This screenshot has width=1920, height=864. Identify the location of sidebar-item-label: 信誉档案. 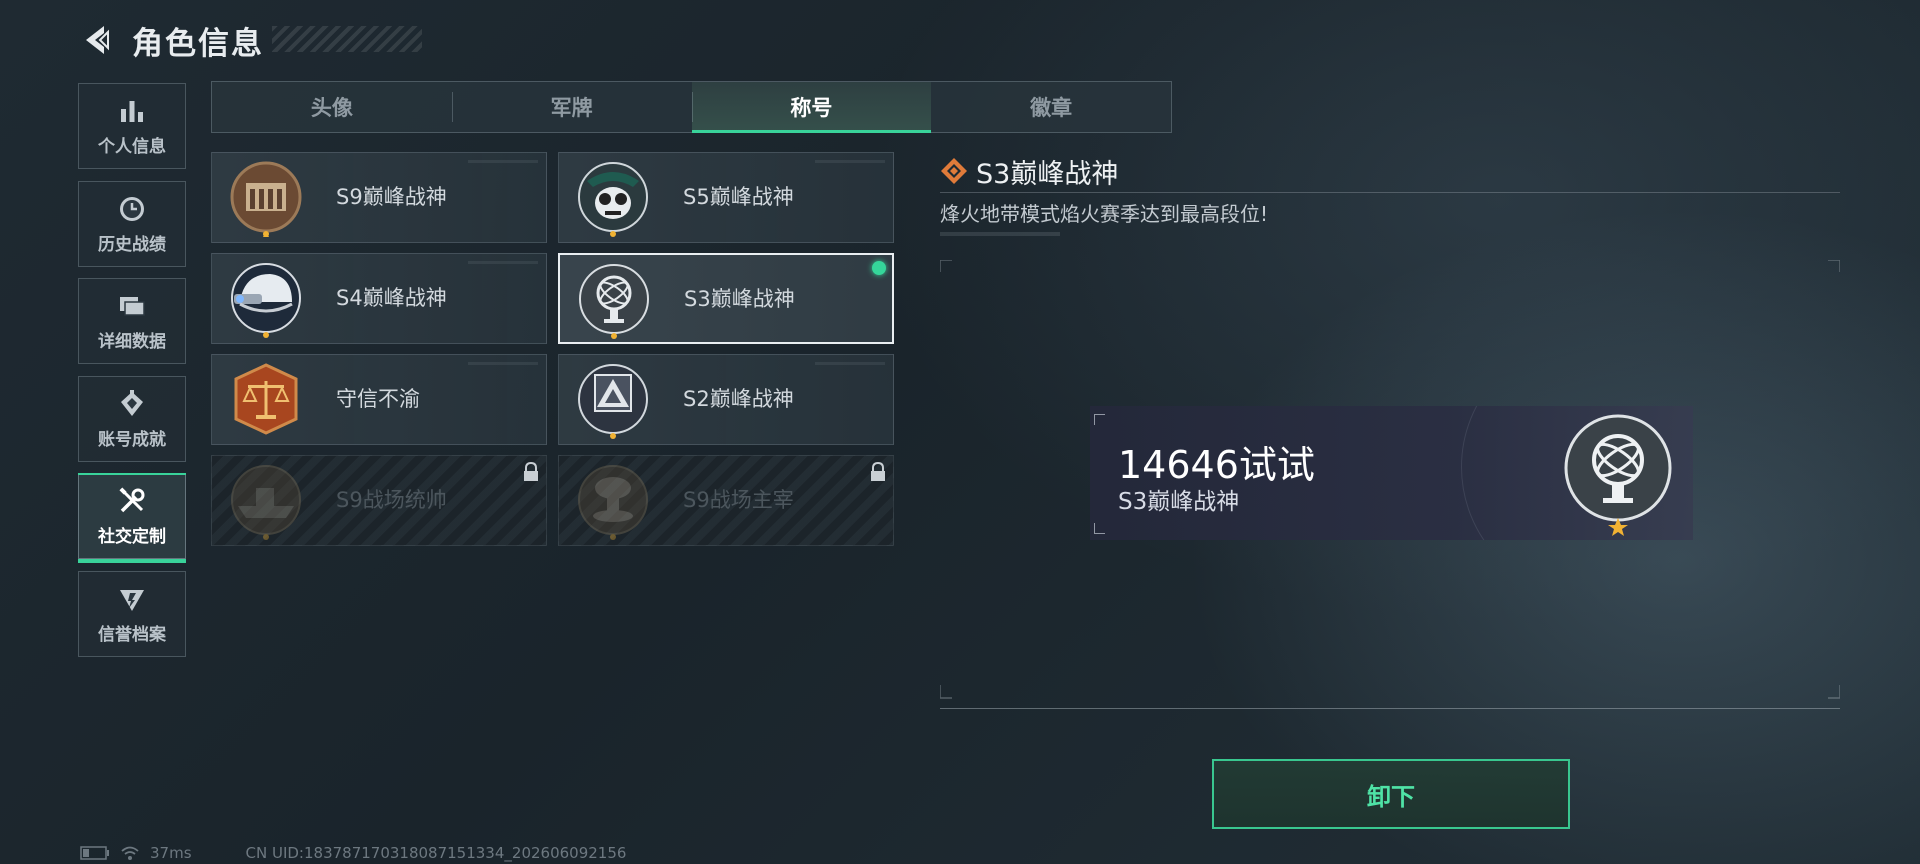
(132, 634).